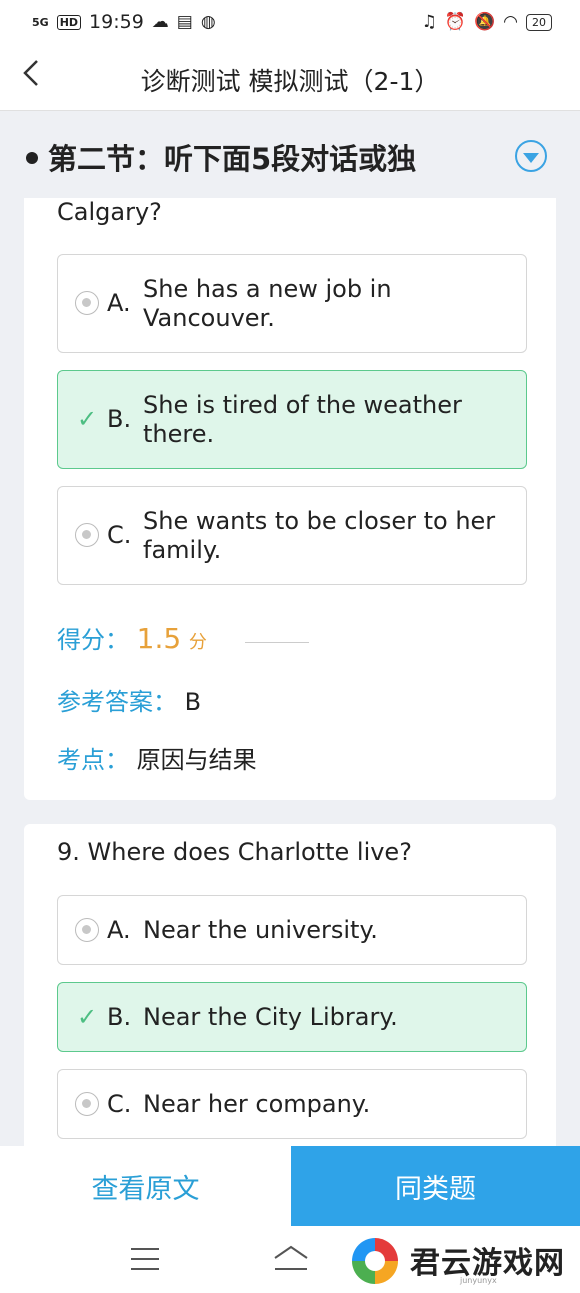 The image size is (580, 1293). I want to click on option-a: A. Near the university., so click(292, 930).